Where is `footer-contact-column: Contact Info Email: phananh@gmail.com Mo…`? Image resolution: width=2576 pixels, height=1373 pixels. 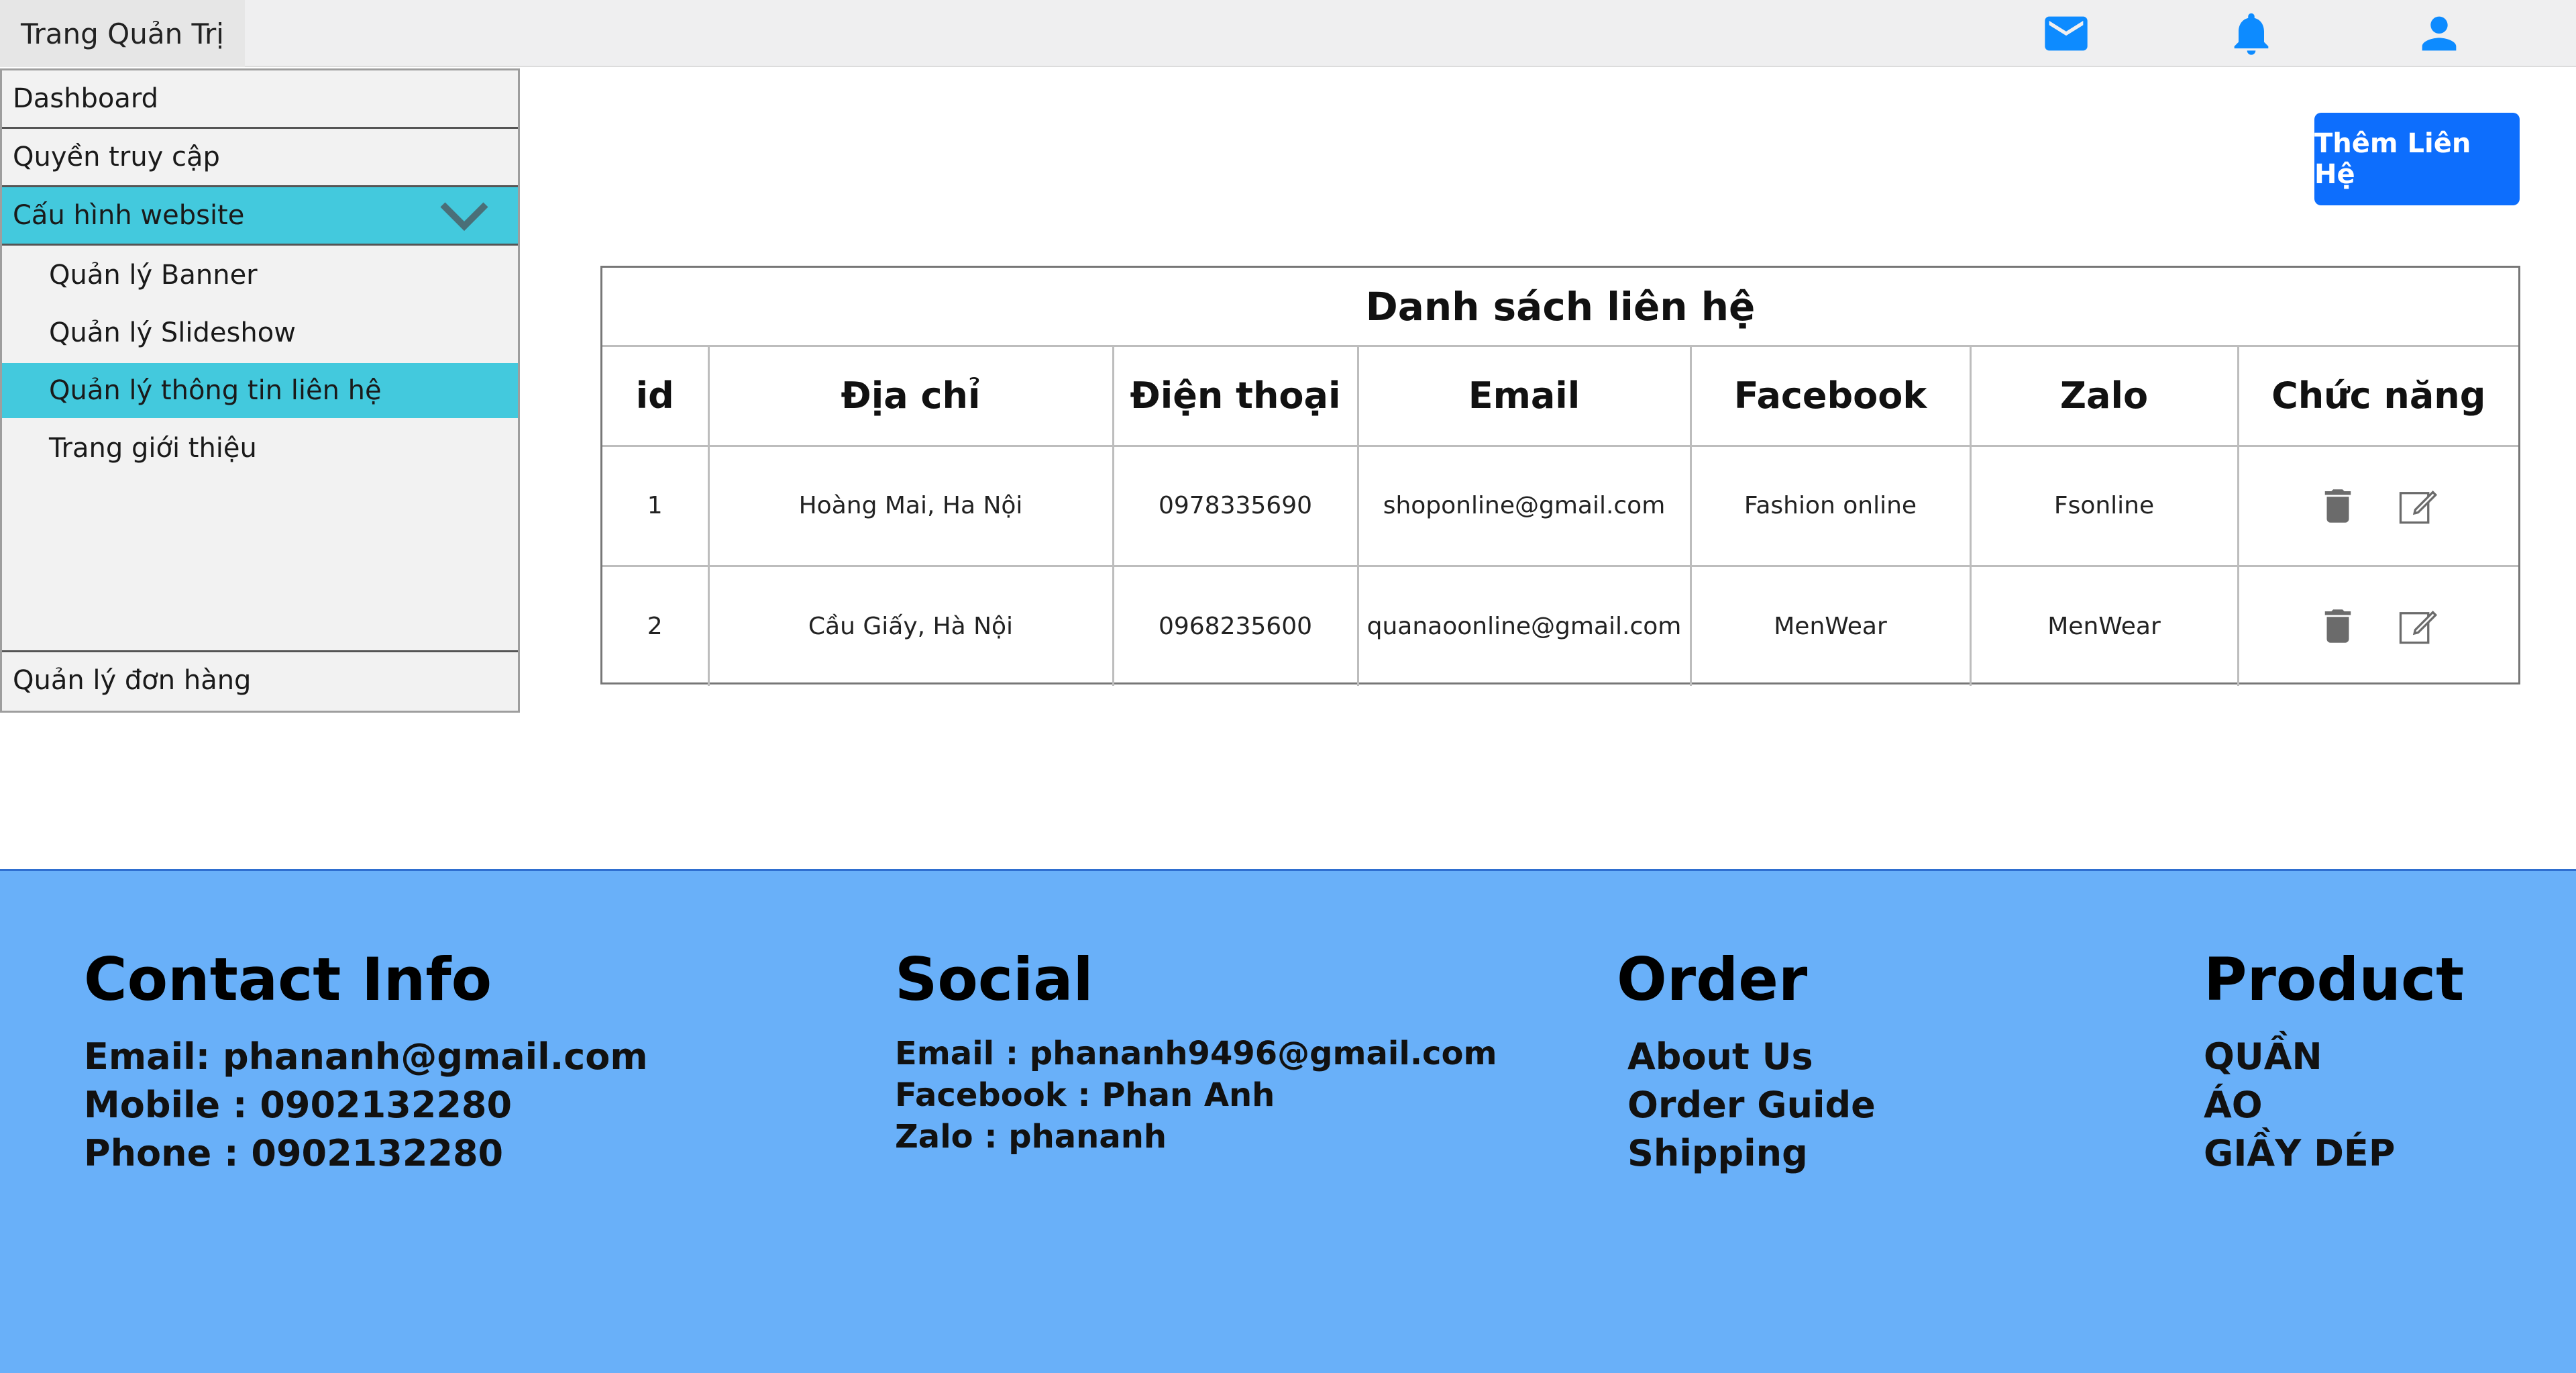 footer-contact-column: Contact Info Email: phananh@gmail.com Mo… is located at coordinates (366, 1061).